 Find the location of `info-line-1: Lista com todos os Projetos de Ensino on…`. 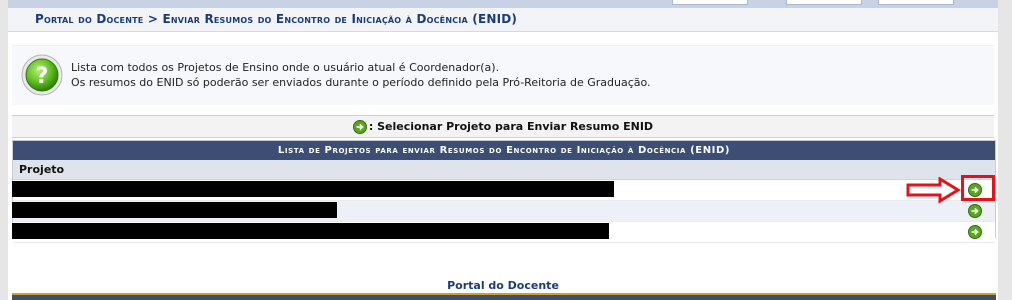

info-line-1: Lista com todos os Projetos de Ensino on… is located at coordinates (285, 67).